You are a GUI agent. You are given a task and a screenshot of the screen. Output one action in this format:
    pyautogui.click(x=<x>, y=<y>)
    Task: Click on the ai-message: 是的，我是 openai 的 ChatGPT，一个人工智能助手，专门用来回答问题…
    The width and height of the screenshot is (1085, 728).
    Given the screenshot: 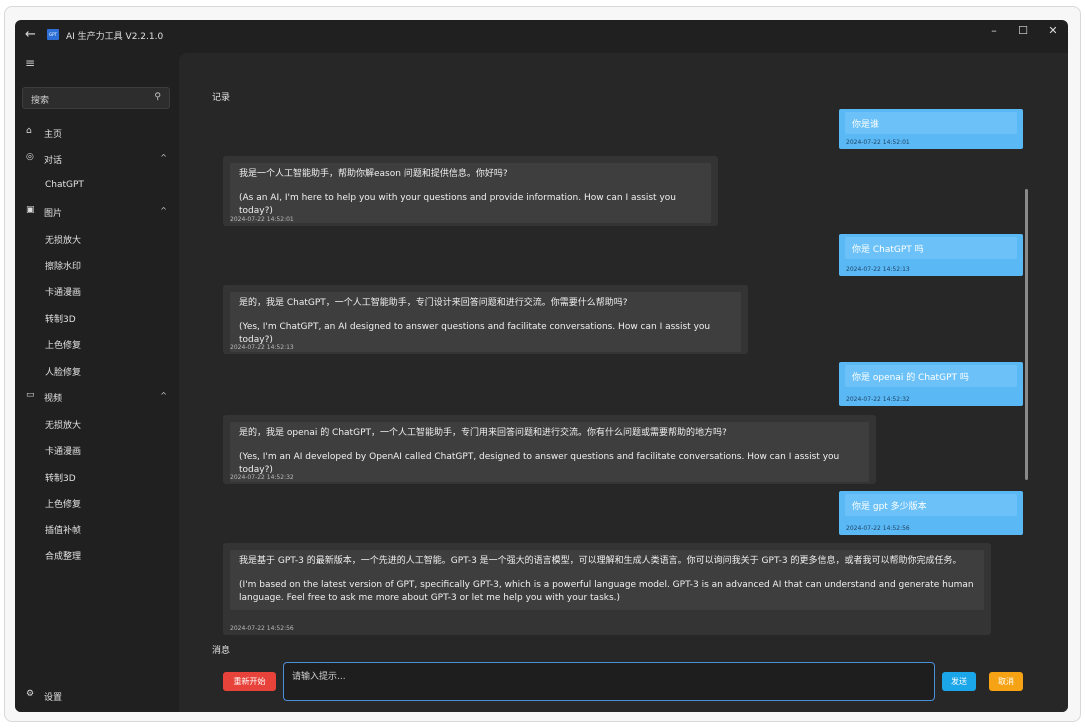 What is the action you would take?
    pyautogui.click(x=549, y=449)
    